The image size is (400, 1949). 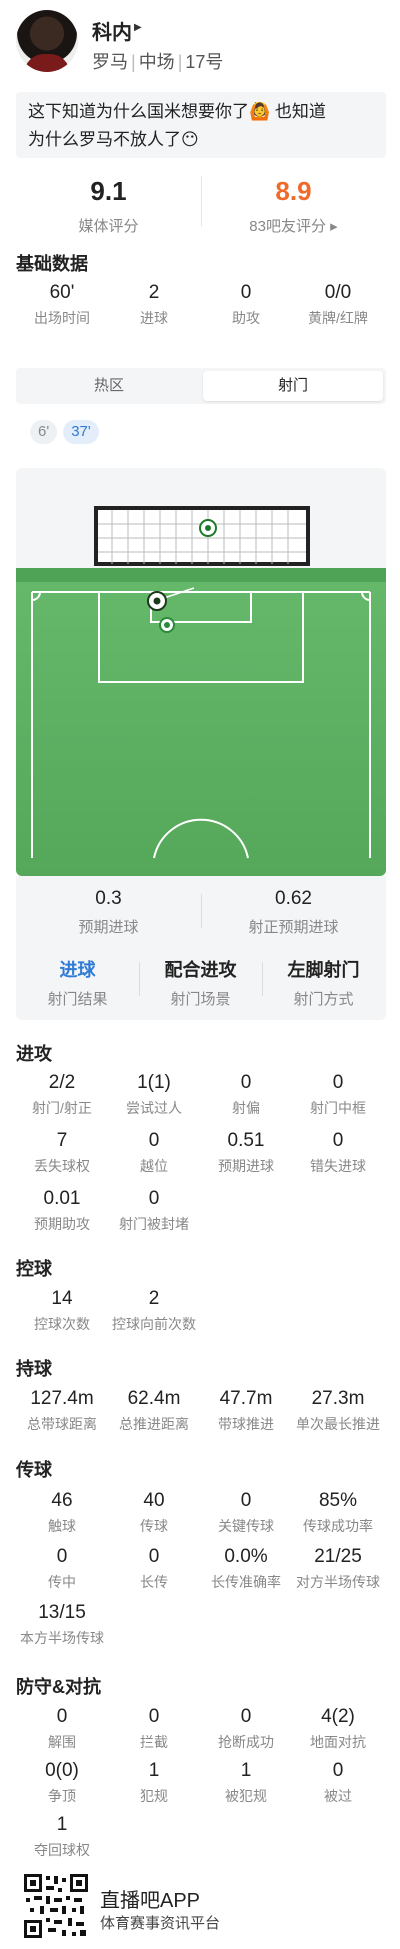 I want to click on shot-result-value: 进球, so click(x=77, y=970).